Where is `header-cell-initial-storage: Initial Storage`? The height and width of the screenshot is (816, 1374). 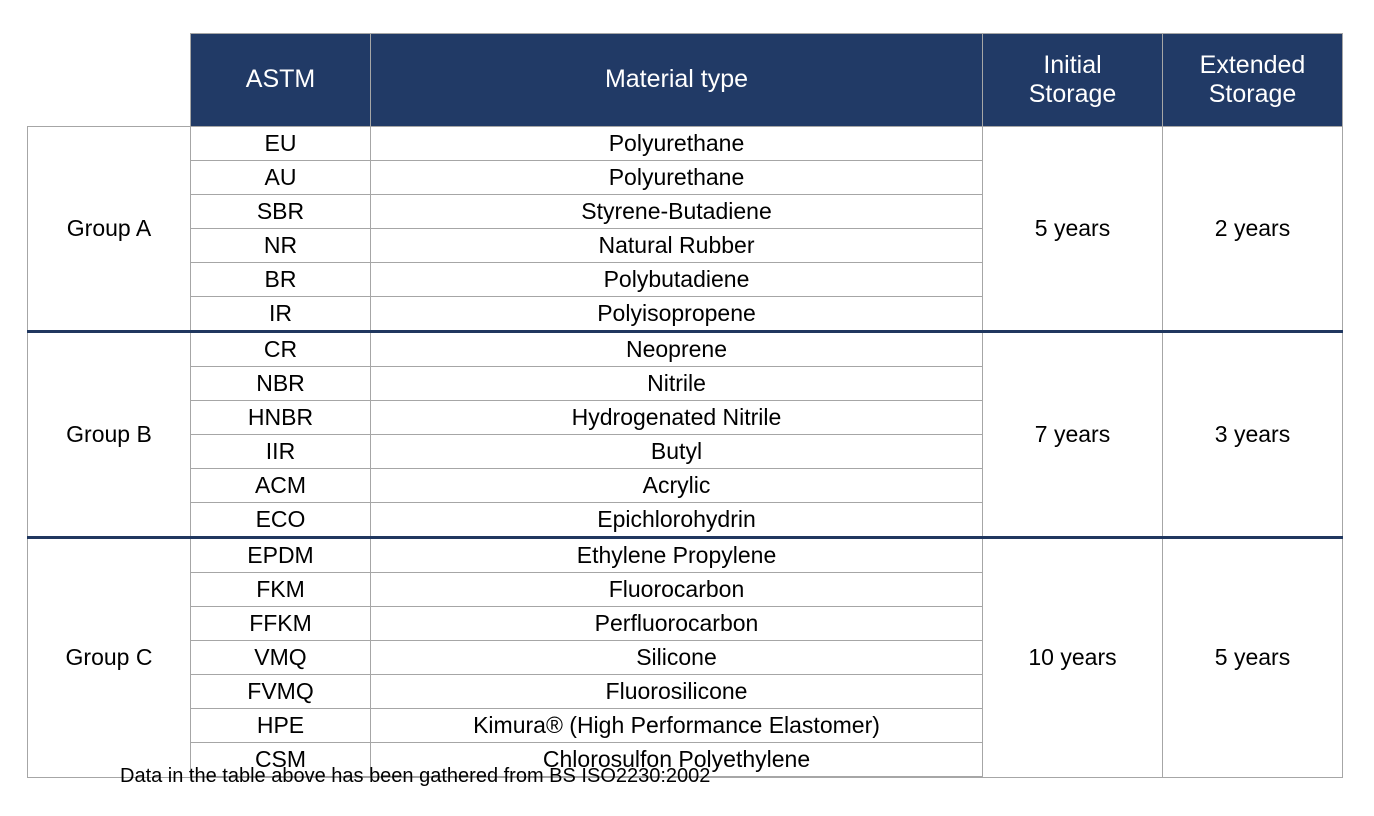 header-cell-initial-storage: Initial Storage is located at coordinates (1072, 80).